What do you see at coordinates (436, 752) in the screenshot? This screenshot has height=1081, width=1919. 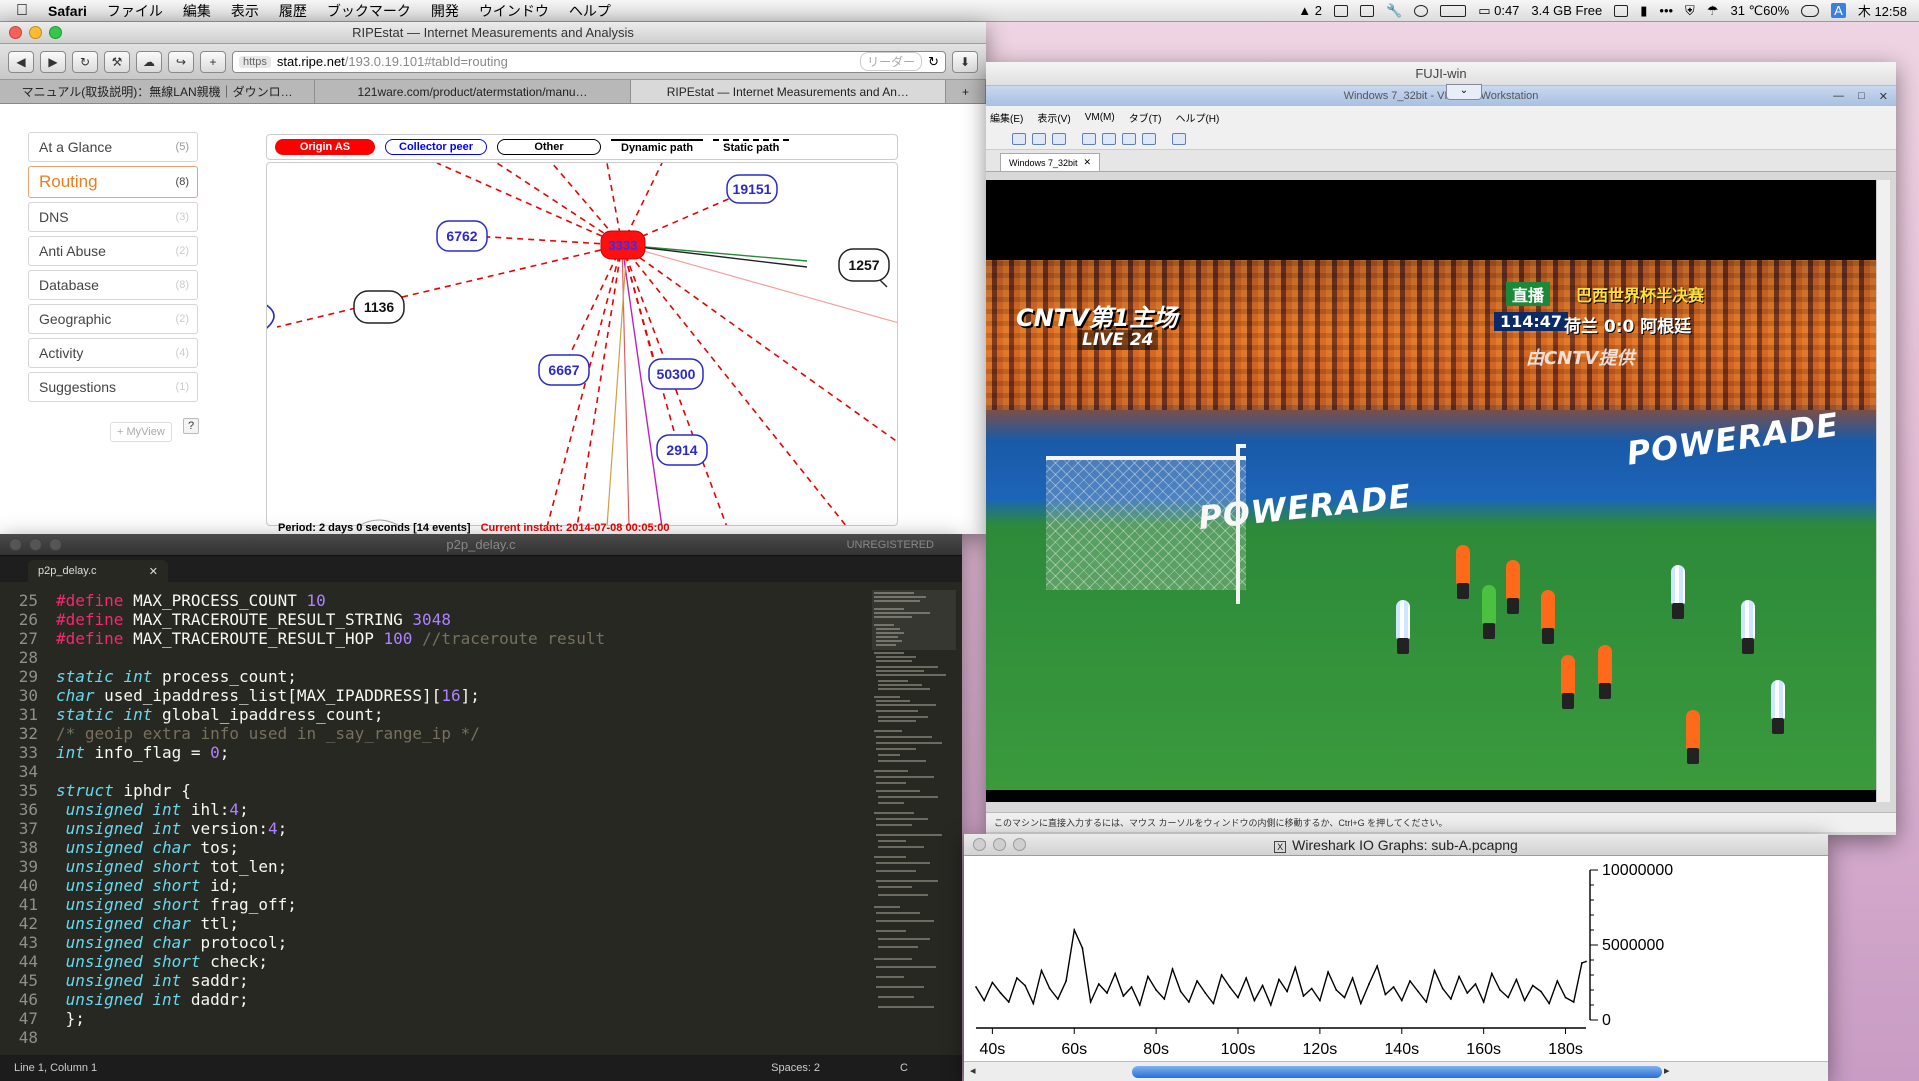 I see `code-line: 33 int info_flag = 0;` at bounding box center [436, 752].